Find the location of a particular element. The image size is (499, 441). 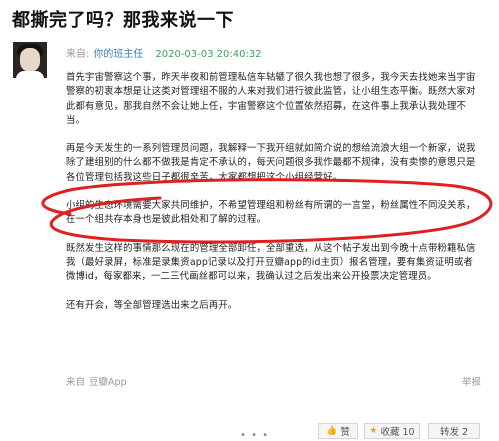

favorite-button: ★ 收藏 10 is located at coordinates (392, 431).